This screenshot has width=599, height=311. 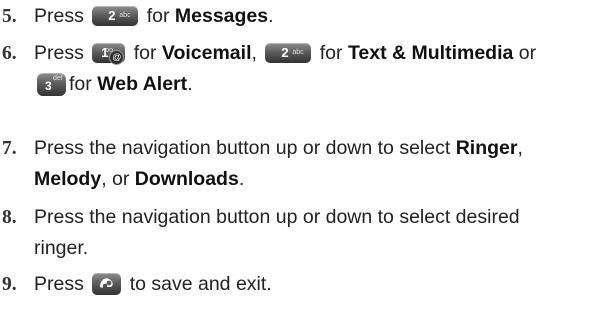 I want to click on step-9: 9. Press to save and exit., so click(x=298, y=284).